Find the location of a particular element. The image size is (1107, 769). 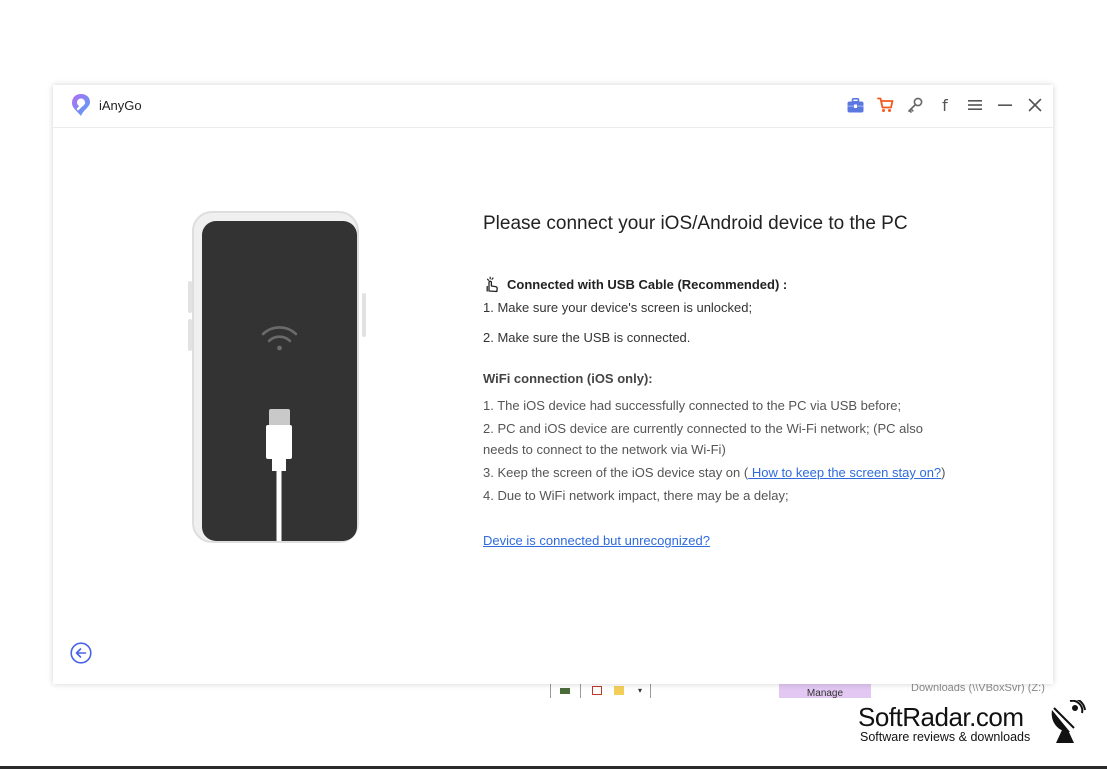

app-title: iAnyGo is located at coordinates (120, 105).